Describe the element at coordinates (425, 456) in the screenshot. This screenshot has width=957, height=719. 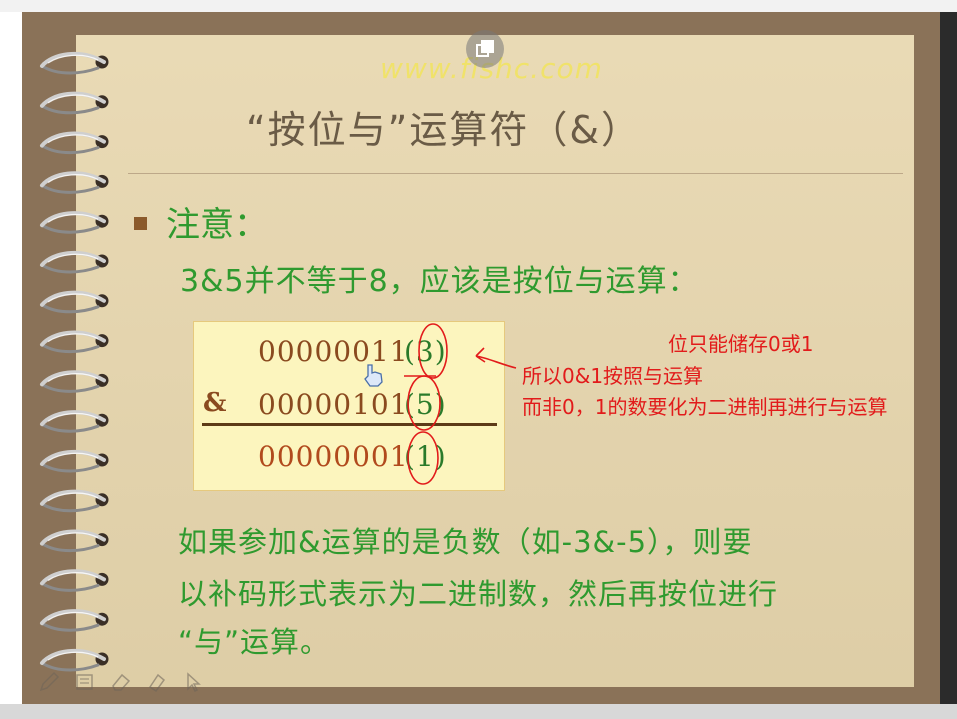
I see `decimal-value: (1)` at that location.